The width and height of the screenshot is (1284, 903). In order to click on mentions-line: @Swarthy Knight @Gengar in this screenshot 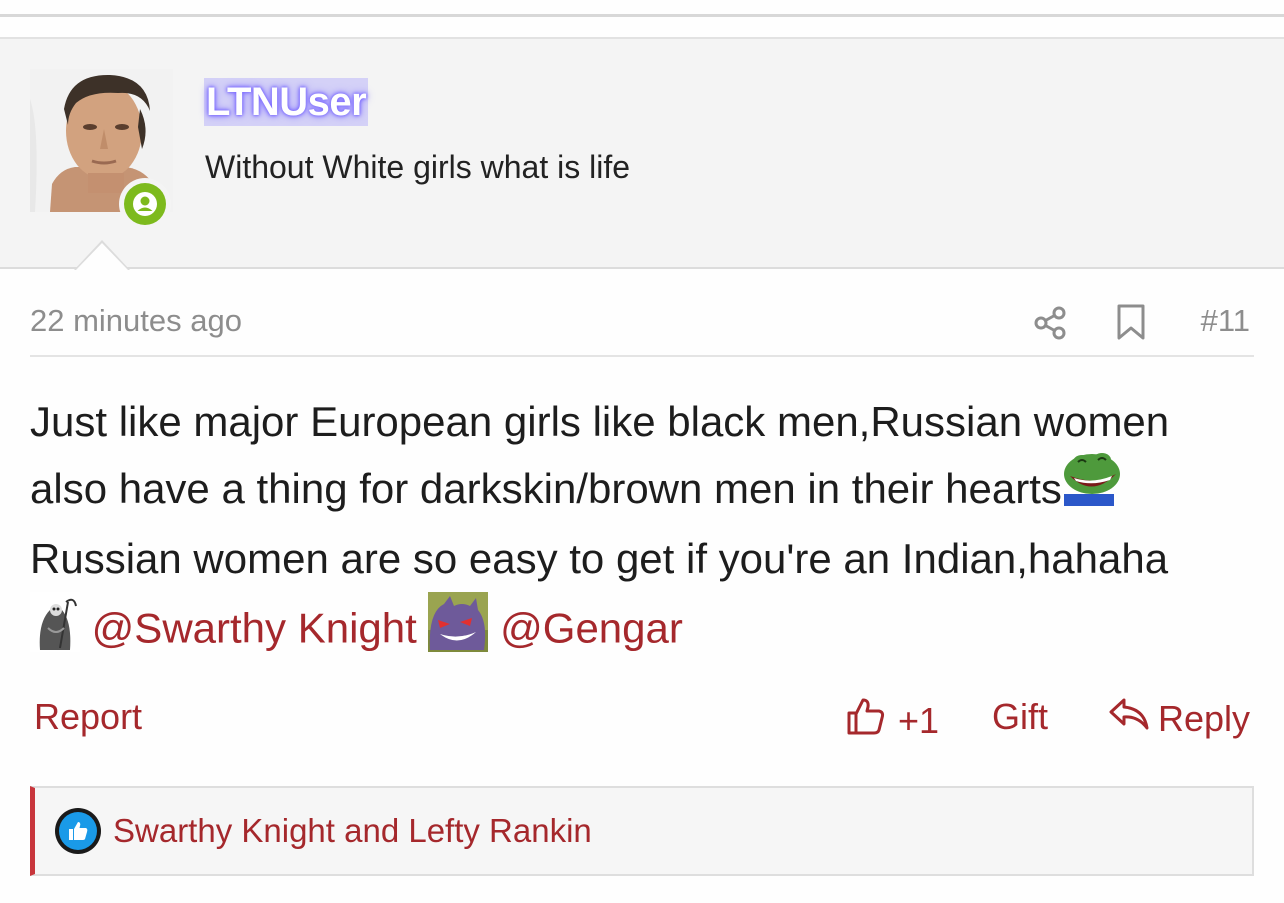, I will do `click(645, 631)`.